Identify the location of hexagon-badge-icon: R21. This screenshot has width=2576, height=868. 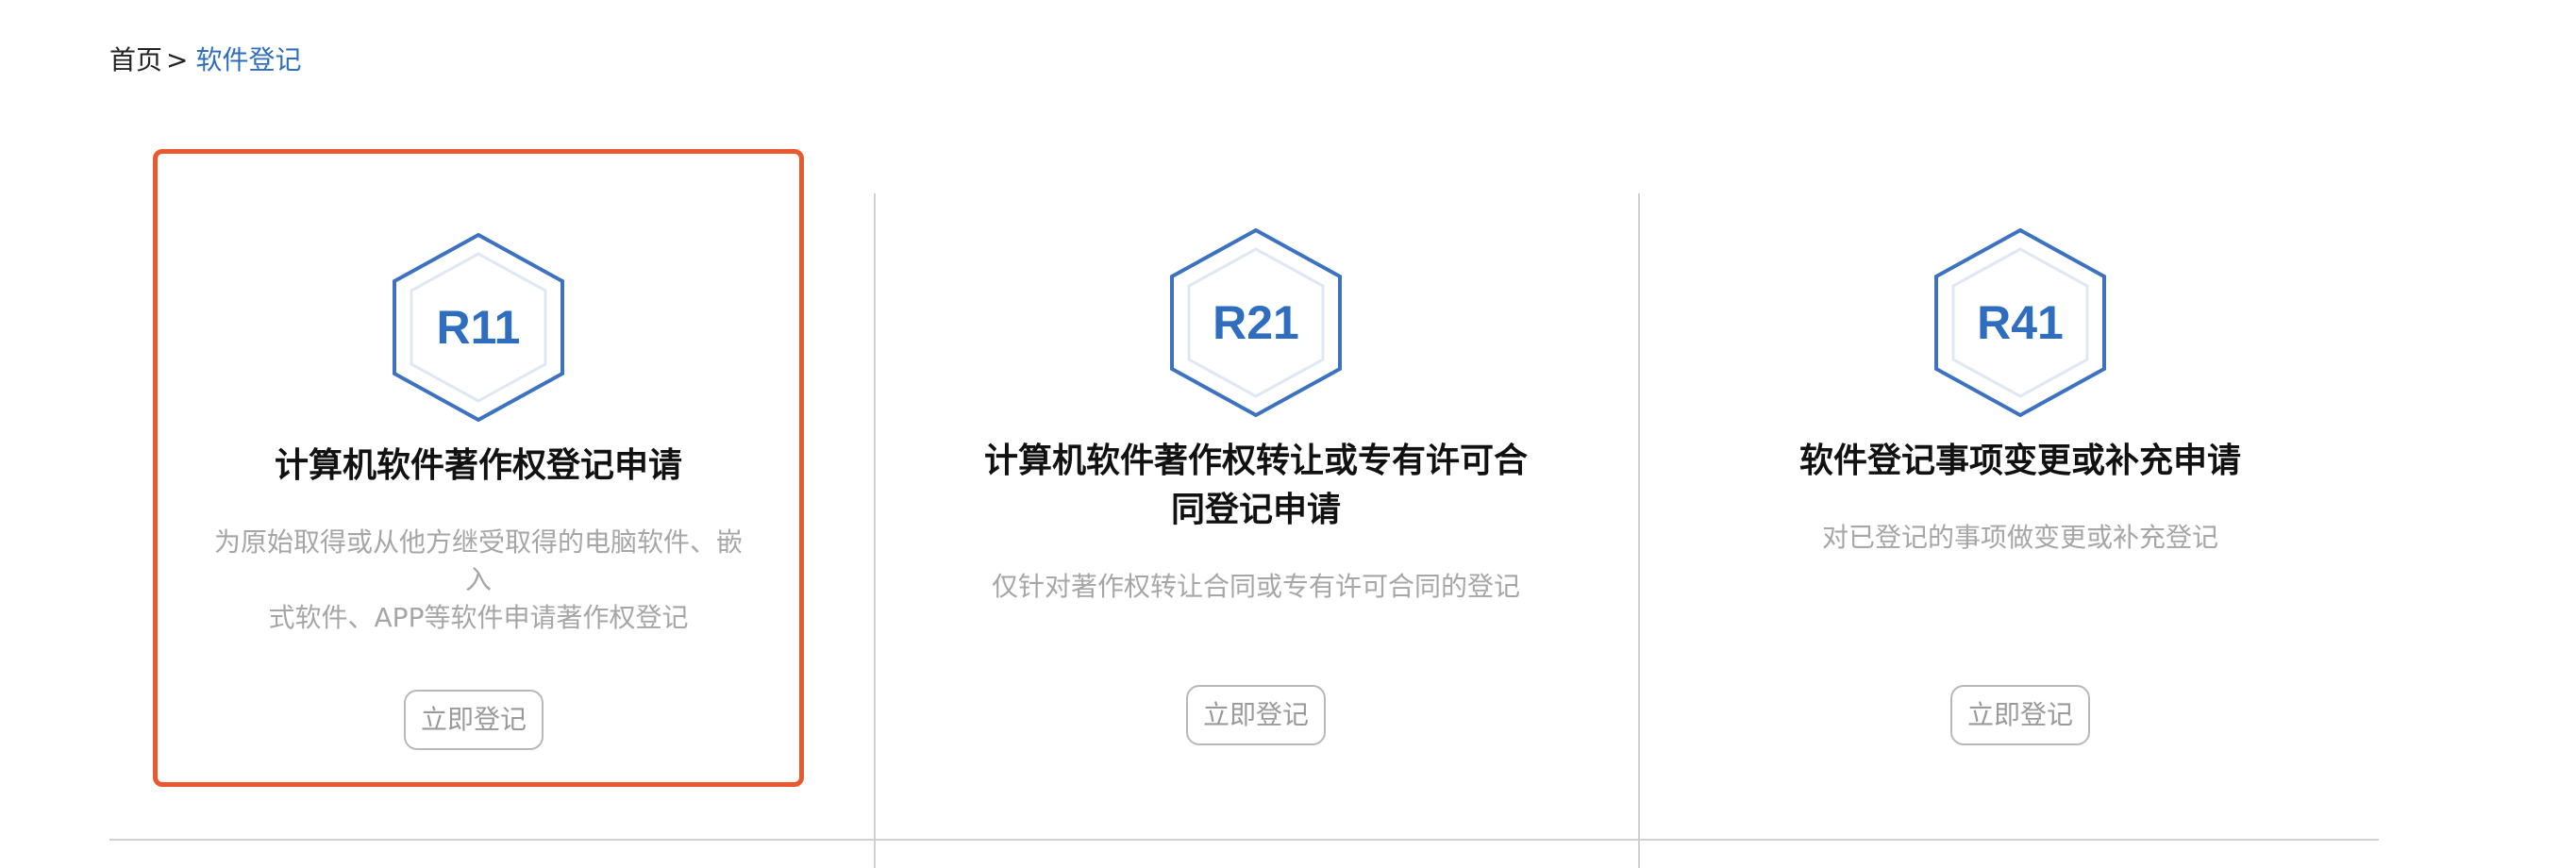
(1256, 323).